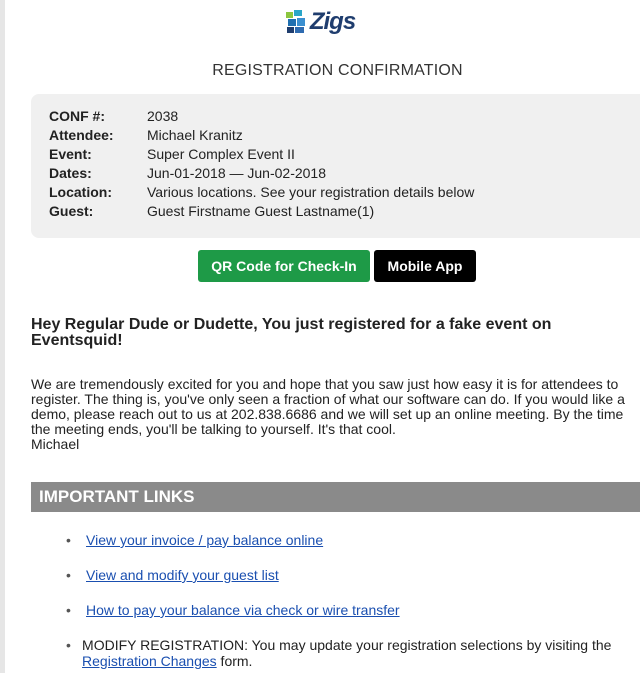  I want to click on conf-label: Guest:, so click(71, 211).